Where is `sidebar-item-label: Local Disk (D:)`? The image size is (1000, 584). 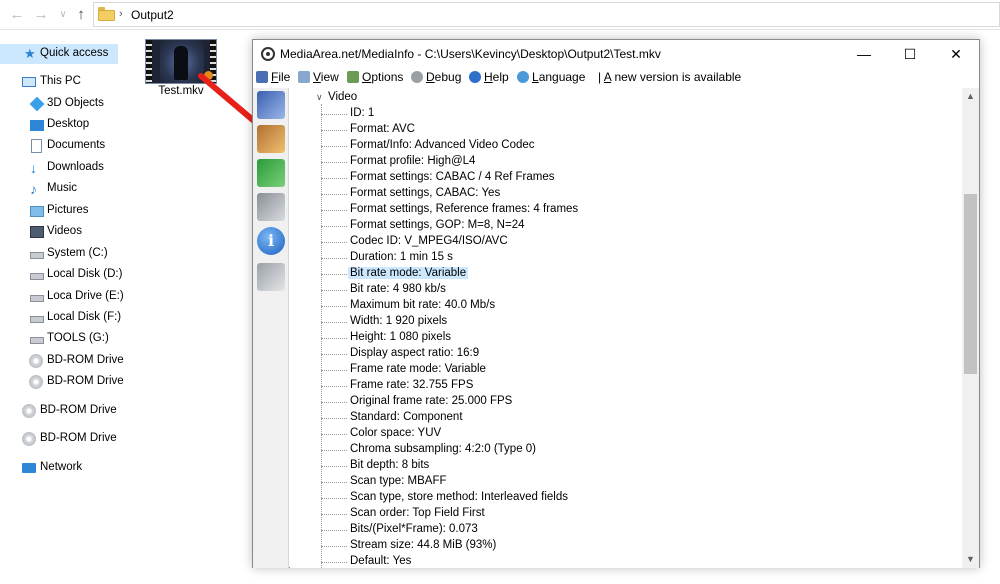 sidebar-item-label: Local Disk (D:) is located at coordinates (85, 274).